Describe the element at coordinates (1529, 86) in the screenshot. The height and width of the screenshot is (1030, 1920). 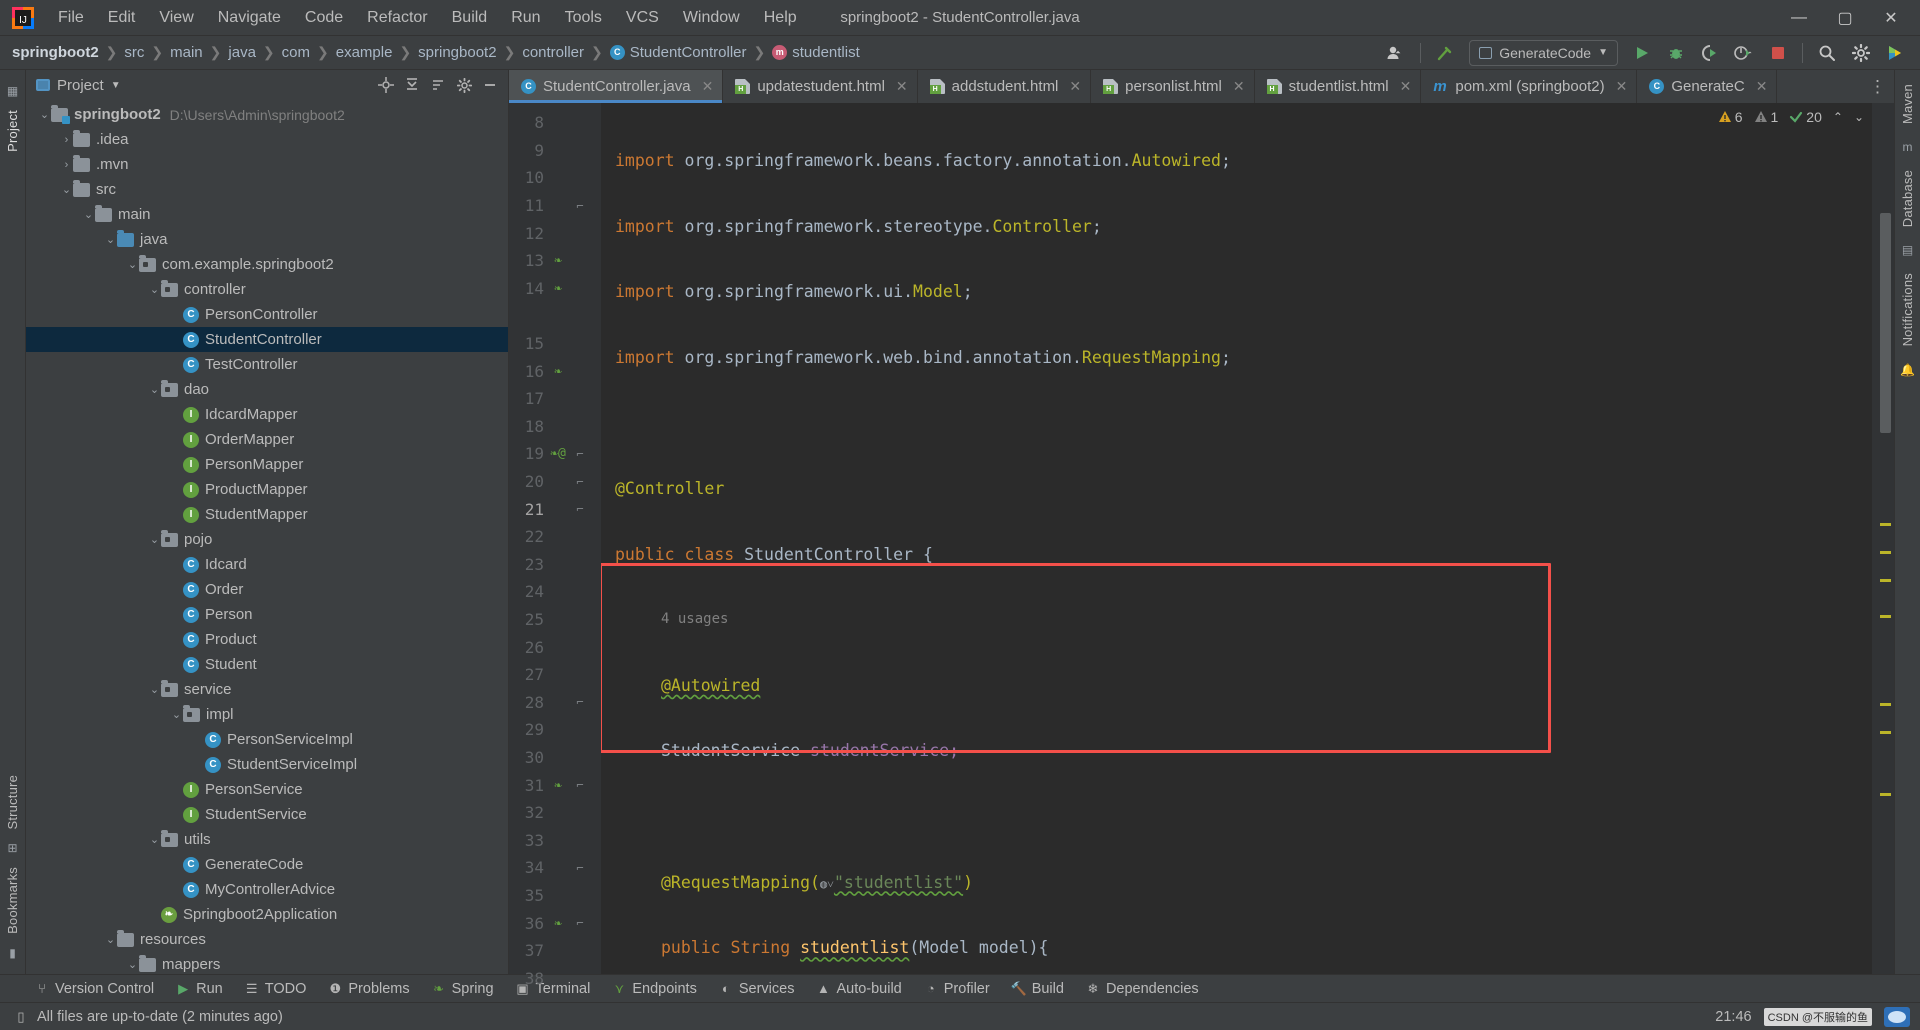
I see `tab-pom-xml: m pom.xml (springboot2) ✕` at that location.